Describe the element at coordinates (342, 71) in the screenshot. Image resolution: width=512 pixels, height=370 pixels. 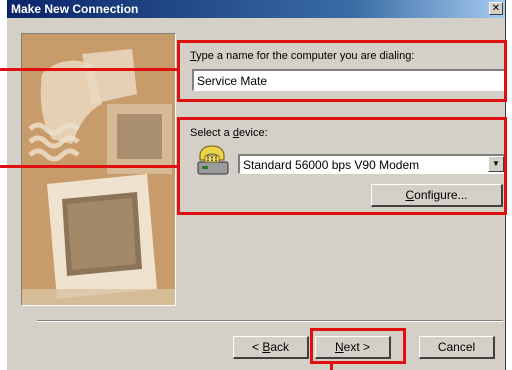
I see `callout-name-box` at that location.